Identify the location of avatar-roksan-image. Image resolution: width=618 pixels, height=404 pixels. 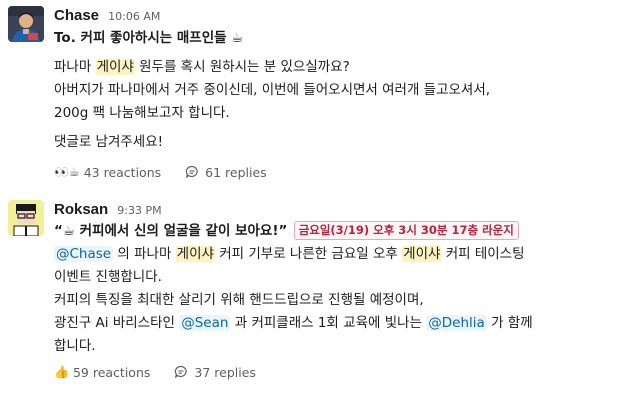
(26, 218).